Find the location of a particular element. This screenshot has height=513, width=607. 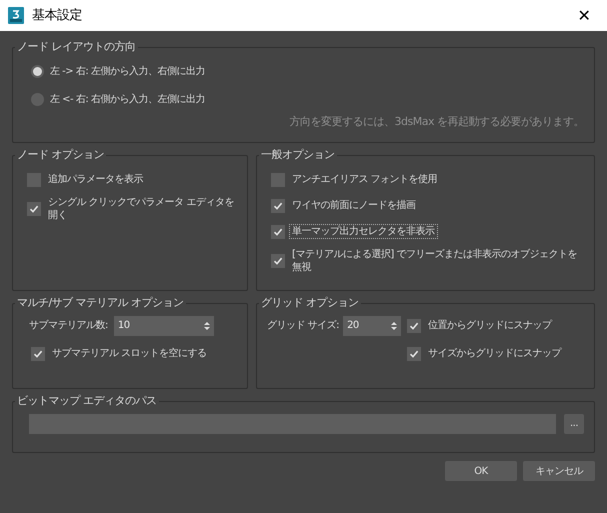

radio-label: 左 <- 右: 右側から入力、左側に出力 is located at coordinates (127, 99).